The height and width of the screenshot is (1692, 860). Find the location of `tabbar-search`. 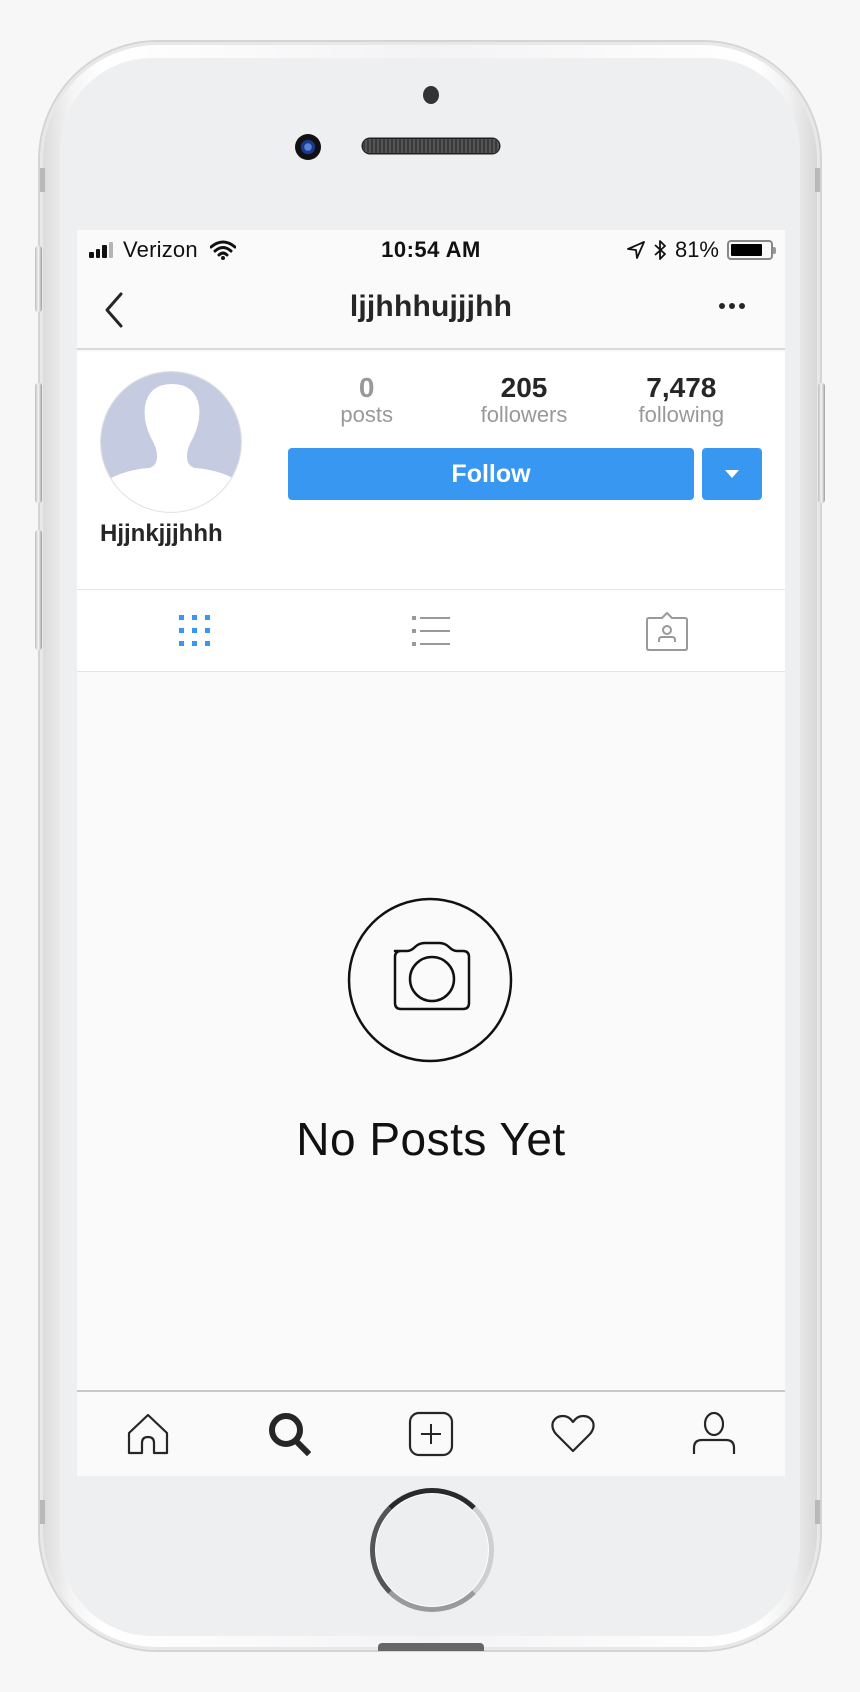

tabbar-search is located at coordinates (290, 1434).